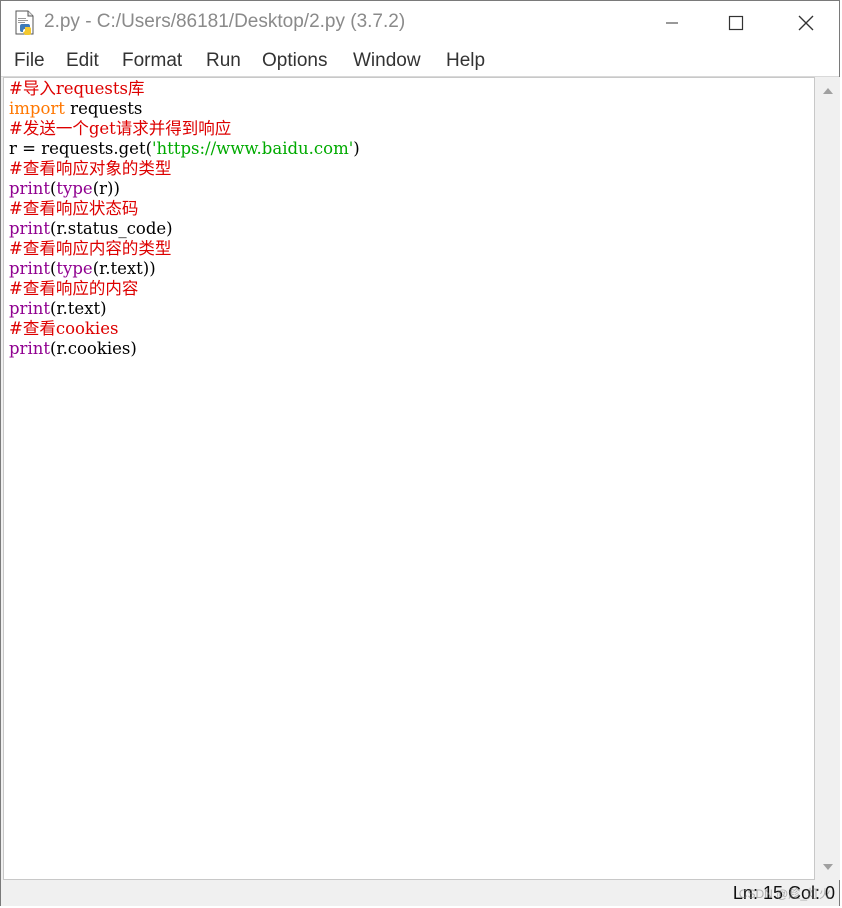  Describe the element at coordinates (93, 348) in the screenshot. I see `code-token-plain: (r.cookies)` at that location.